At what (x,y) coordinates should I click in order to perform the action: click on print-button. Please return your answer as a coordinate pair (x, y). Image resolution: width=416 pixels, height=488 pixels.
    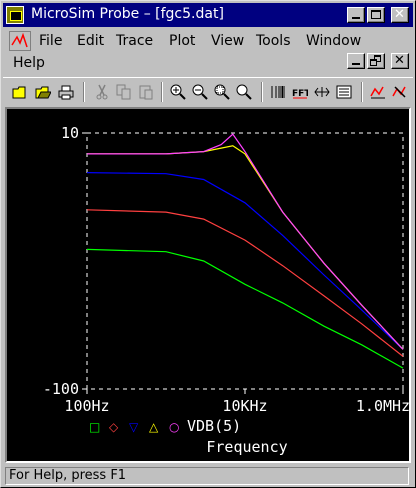
    Looking at the image, I should click on (66, 92).